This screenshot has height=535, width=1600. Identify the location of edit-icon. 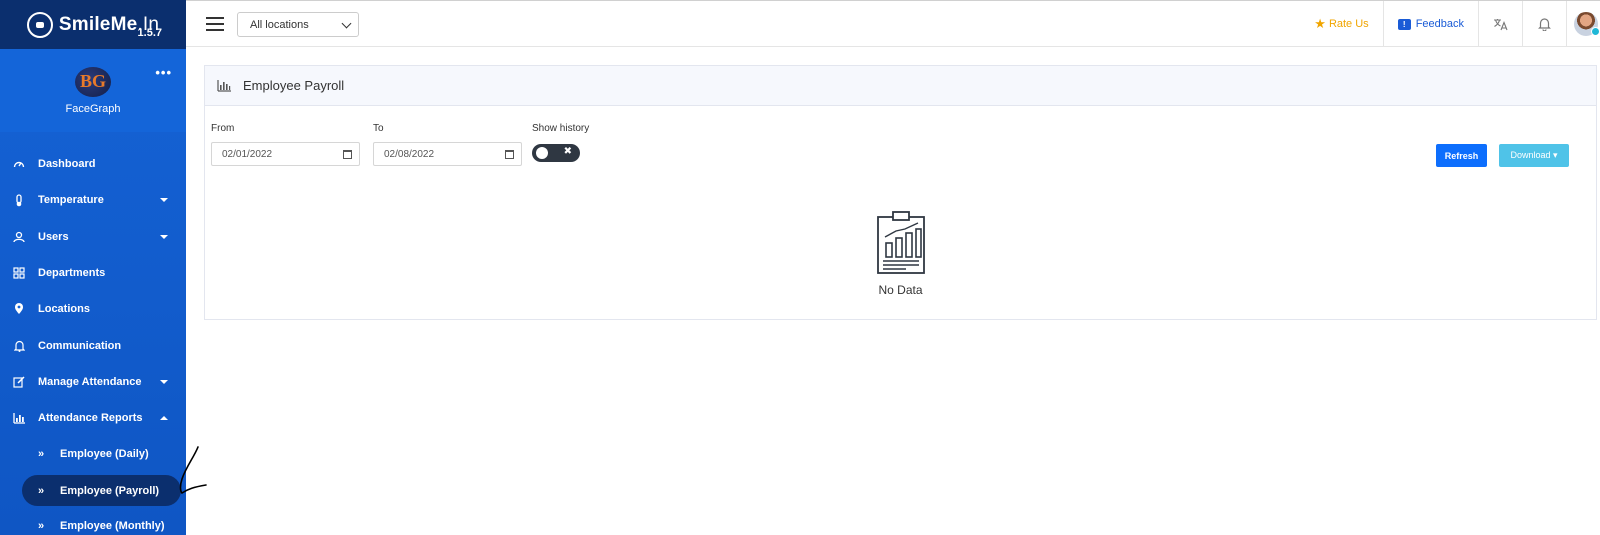
(19, 382).